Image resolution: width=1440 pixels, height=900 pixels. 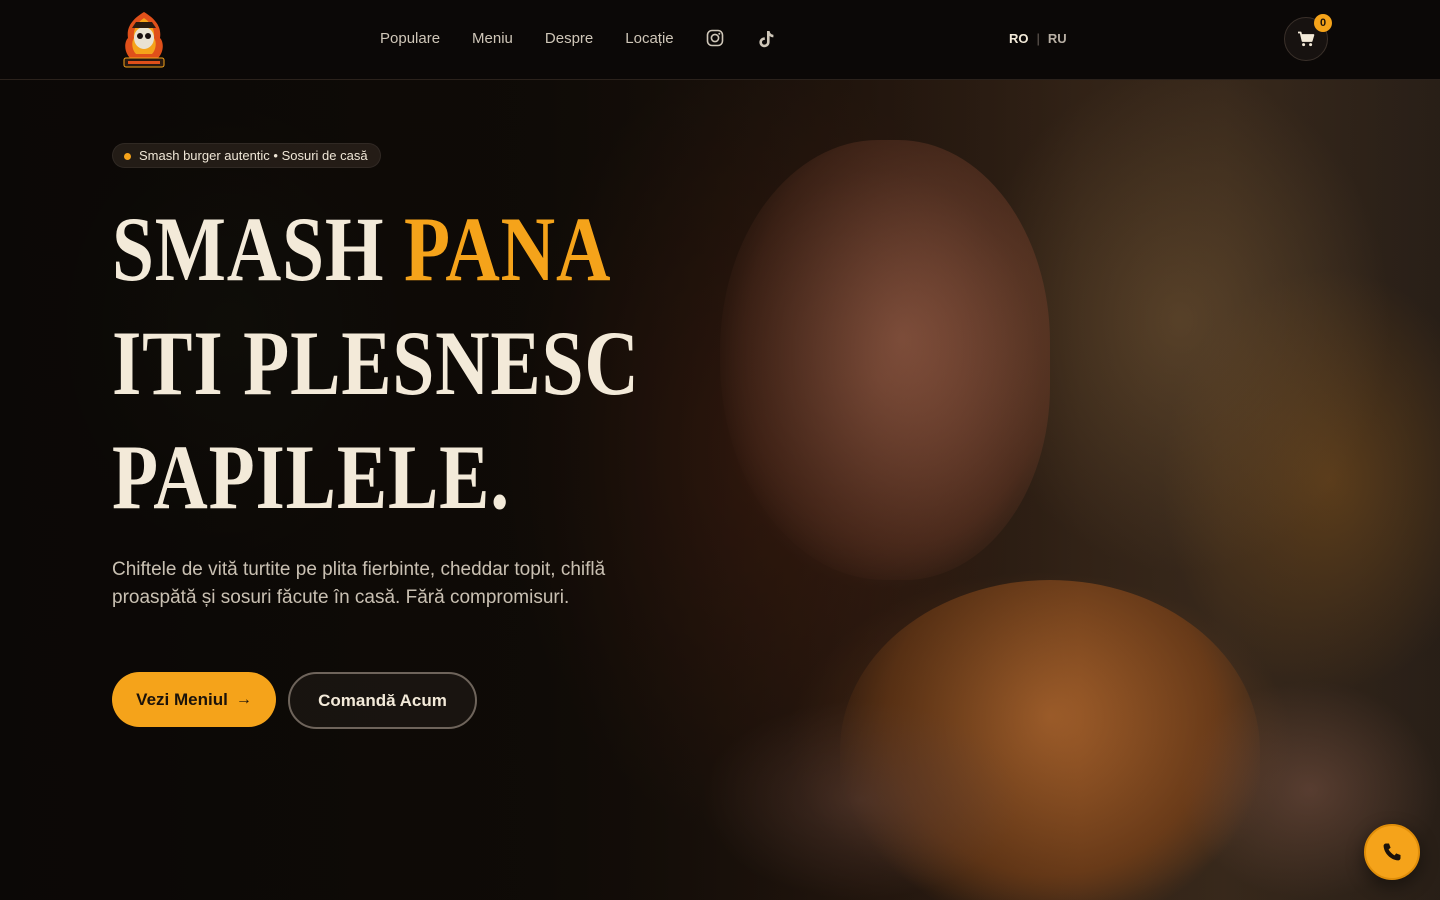 I want to click on order-now-button: Comandă Acum, so click(x=382, y=700).